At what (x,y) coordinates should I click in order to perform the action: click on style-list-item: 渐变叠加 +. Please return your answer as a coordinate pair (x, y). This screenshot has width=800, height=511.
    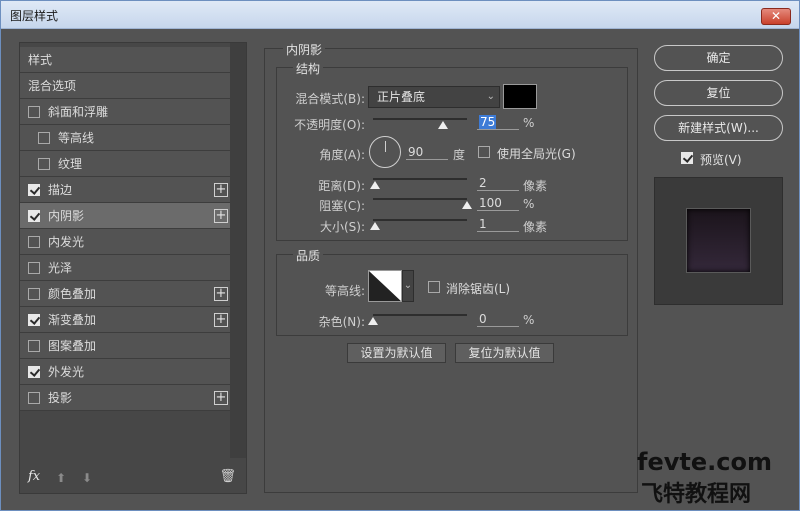
    Looking at the image, I should click on (125, 320).